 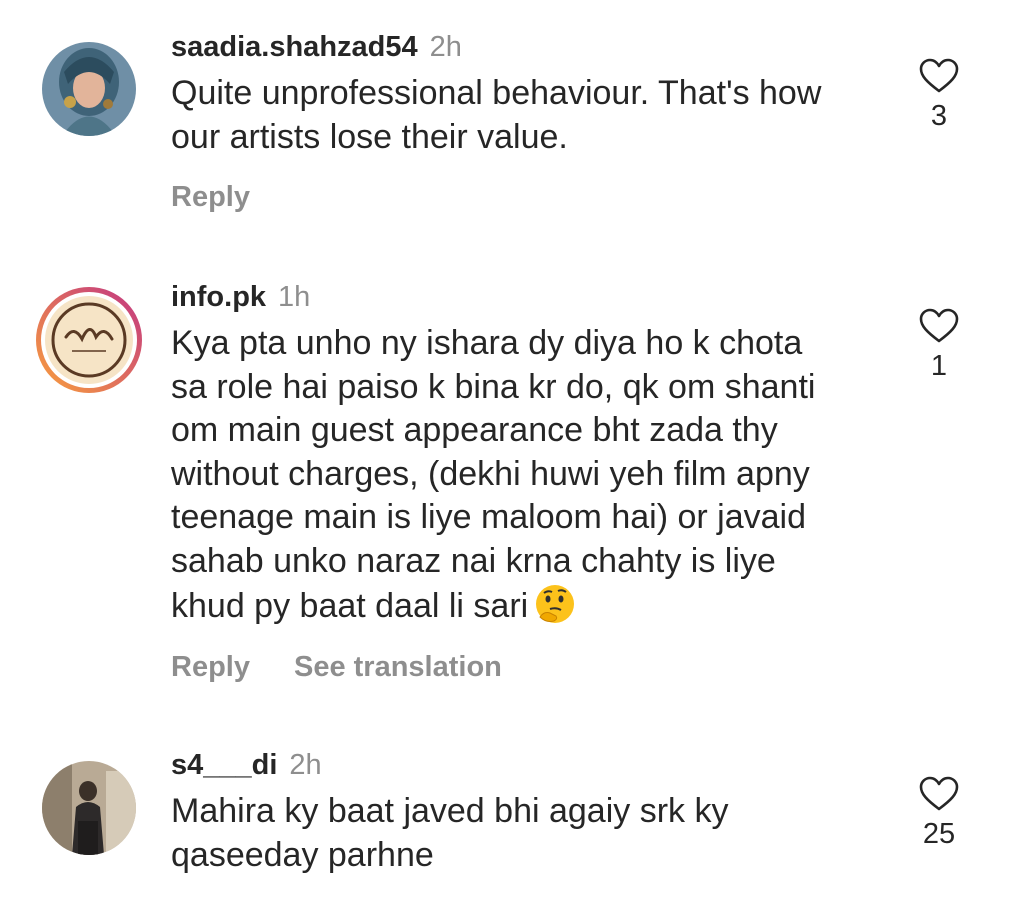 What do you see at coordinates (294, 297) in the screenshot?
I see `comment-timestamp: 1h` at bounding box center [294, 297].